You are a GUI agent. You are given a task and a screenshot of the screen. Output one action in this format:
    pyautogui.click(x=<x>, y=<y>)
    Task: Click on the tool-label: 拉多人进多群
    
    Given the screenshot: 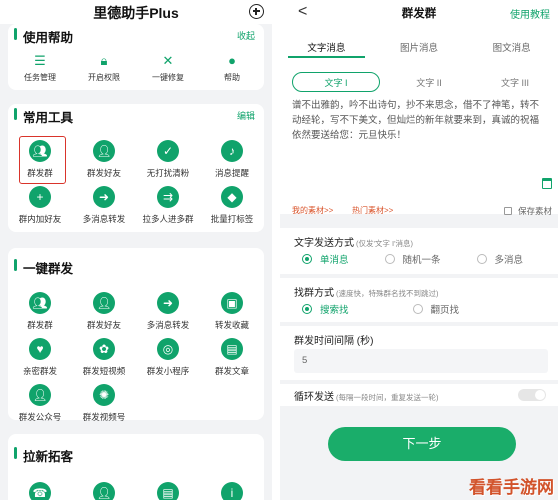 What is the action you would take?
    pyautogui.click(x=168, y=219)
    